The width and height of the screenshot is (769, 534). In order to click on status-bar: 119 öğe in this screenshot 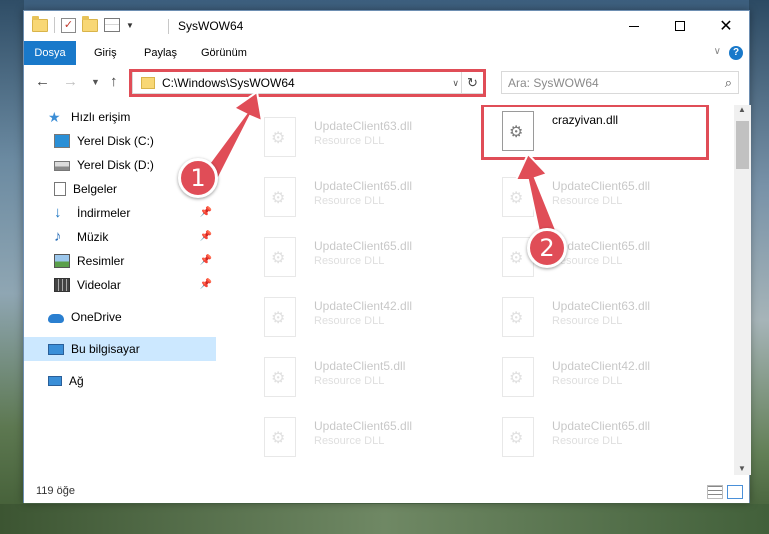, I will do `click(386, 492)`.